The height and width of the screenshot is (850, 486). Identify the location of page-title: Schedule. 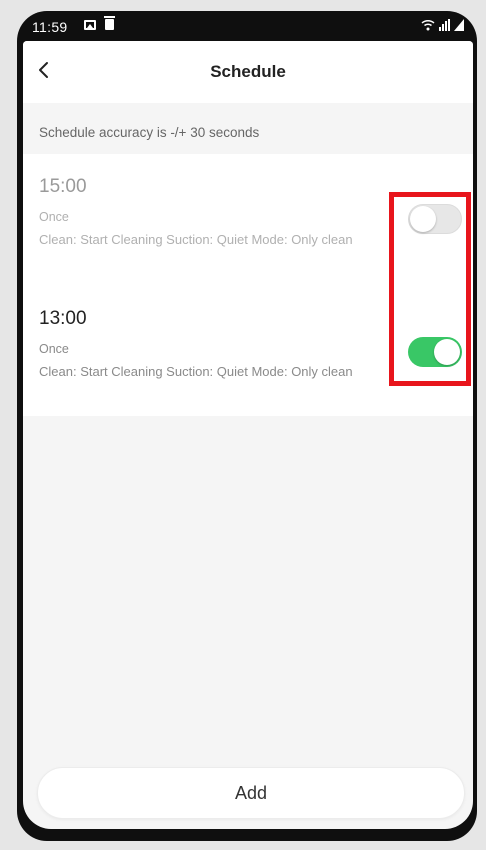
(248, 71).